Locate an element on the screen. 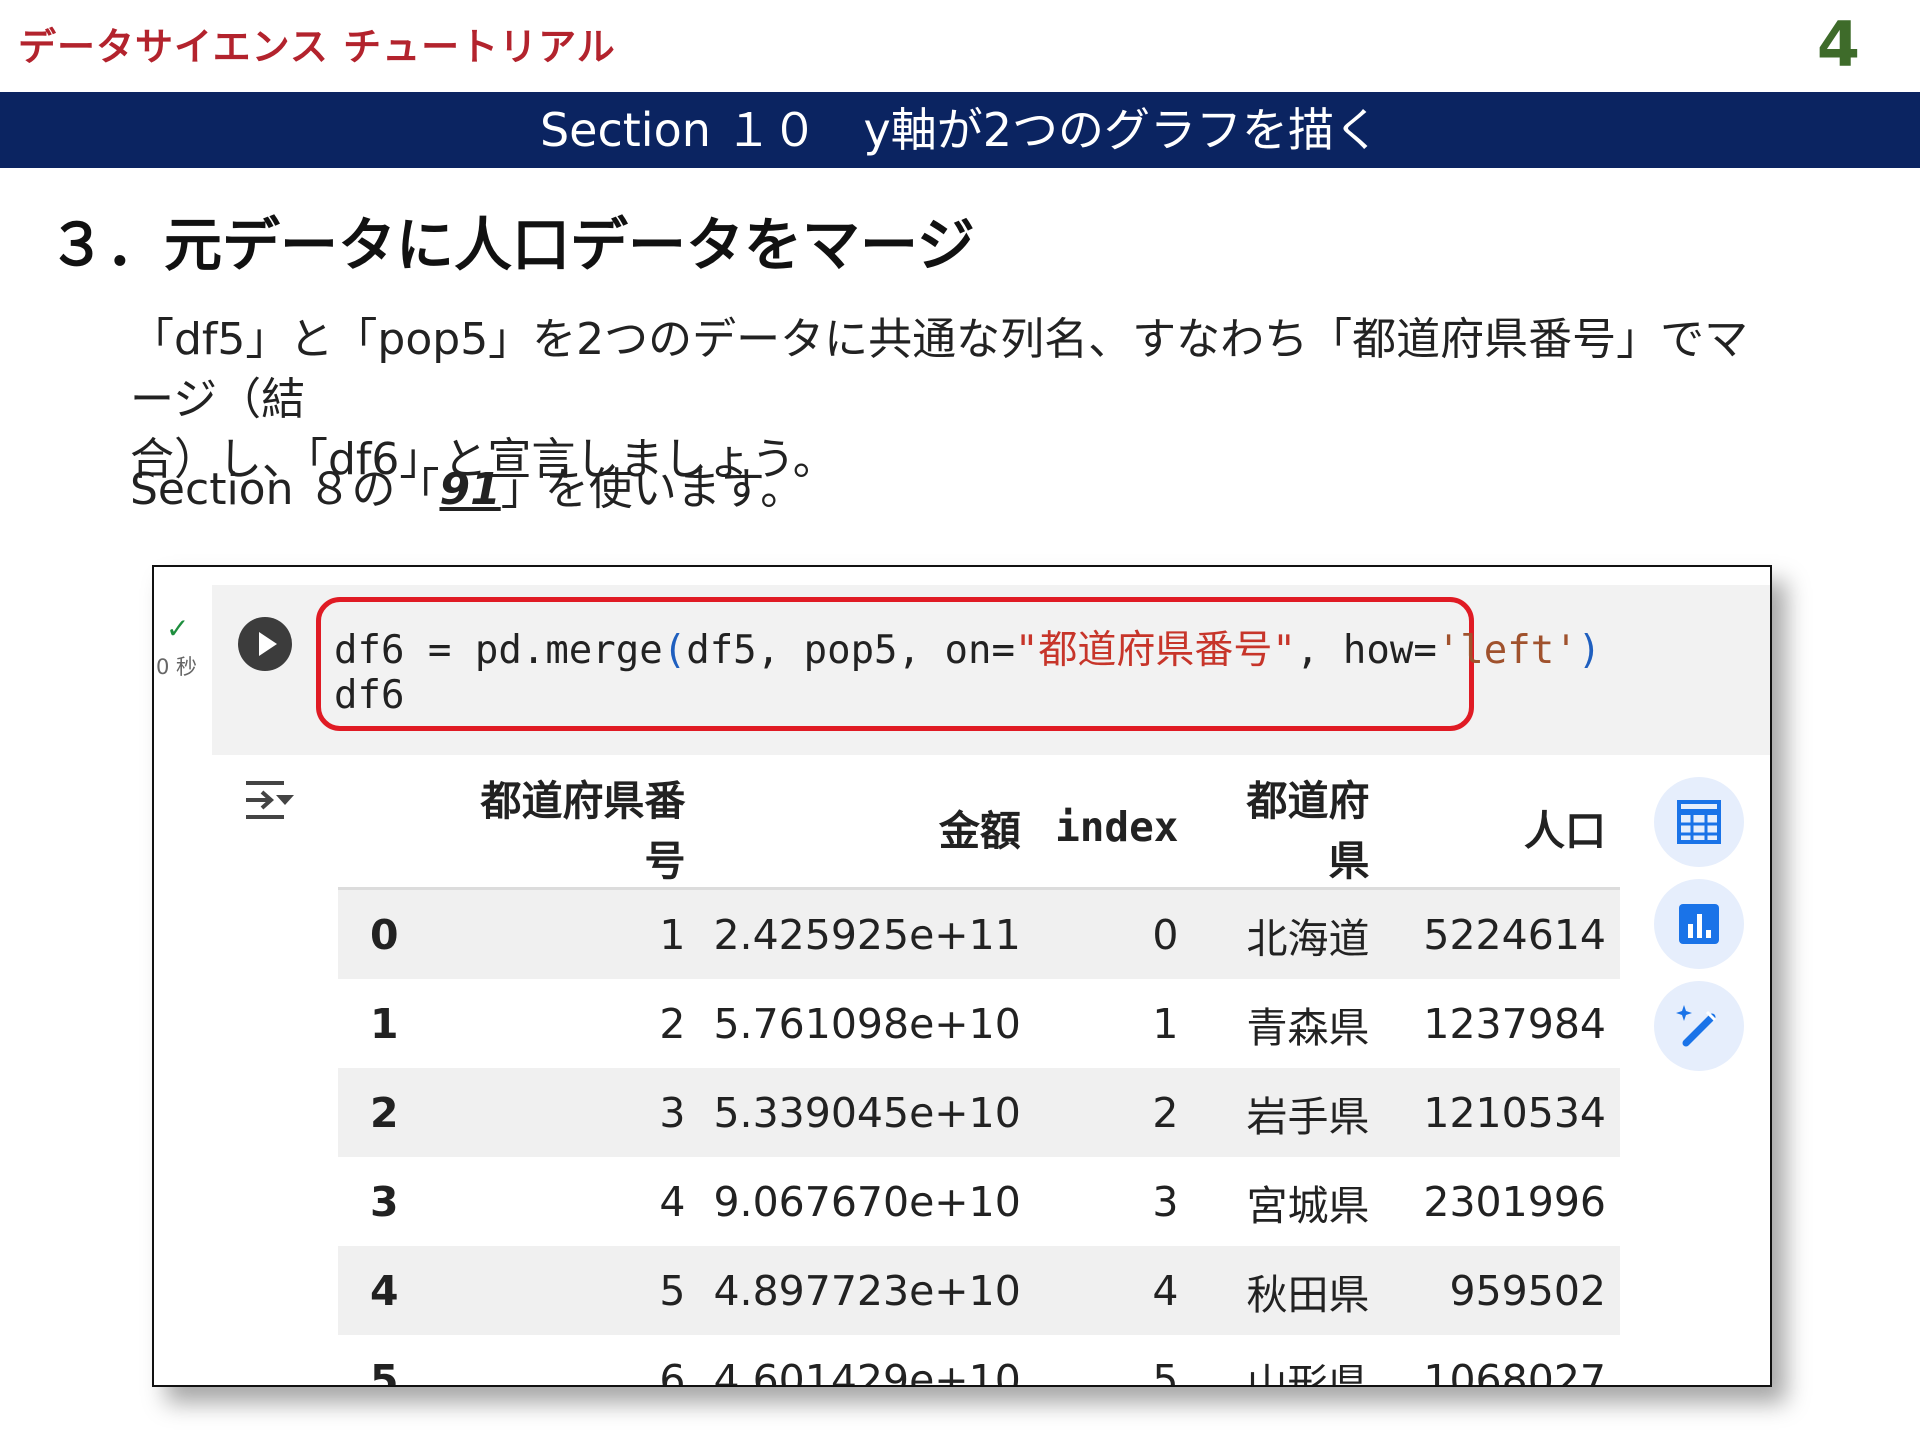 This screenshot has height=1440, width=1920. cell-amount: 4.897723e+10 is located at coordinates (867, 1290).